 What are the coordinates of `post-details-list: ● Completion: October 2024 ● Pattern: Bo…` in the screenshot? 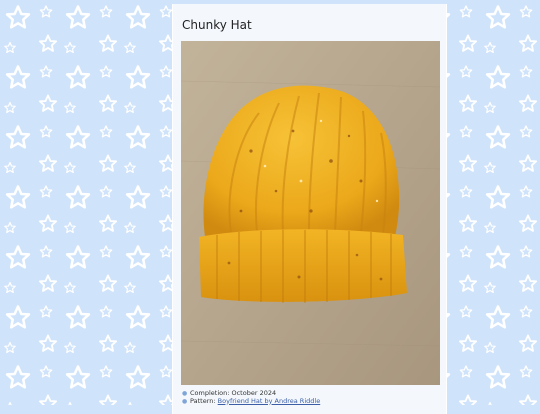 It's located at (251, 397).